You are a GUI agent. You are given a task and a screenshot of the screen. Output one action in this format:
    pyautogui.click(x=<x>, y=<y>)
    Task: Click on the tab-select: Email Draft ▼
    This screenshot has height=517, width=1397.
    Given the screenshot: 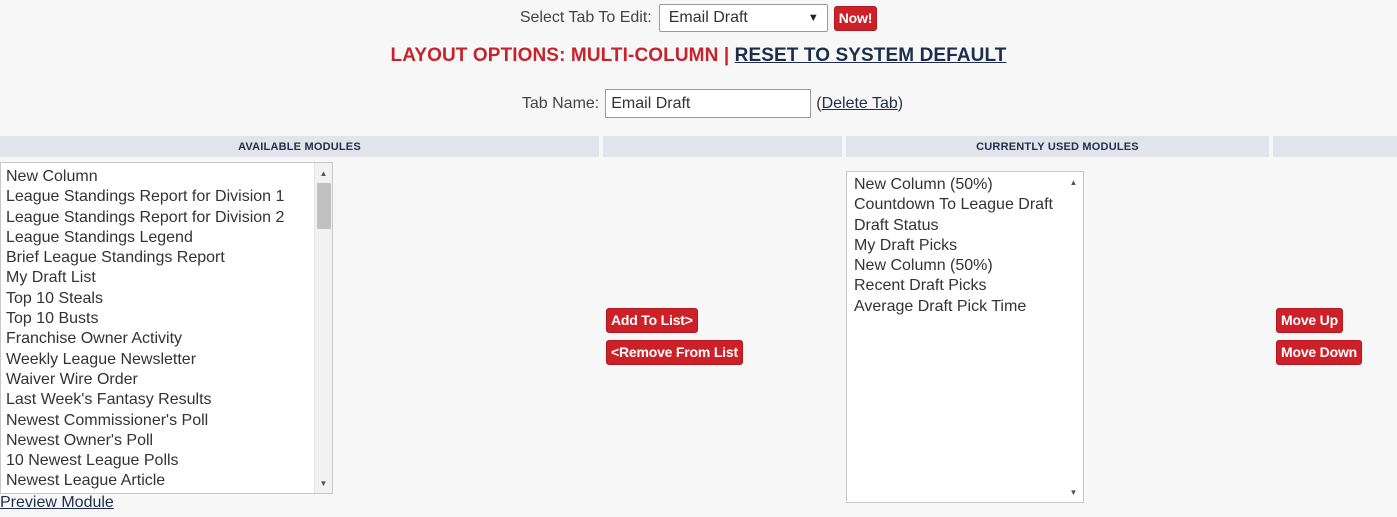 What is the action you would take?
    pyautogui.click(x=743, y=18)
    